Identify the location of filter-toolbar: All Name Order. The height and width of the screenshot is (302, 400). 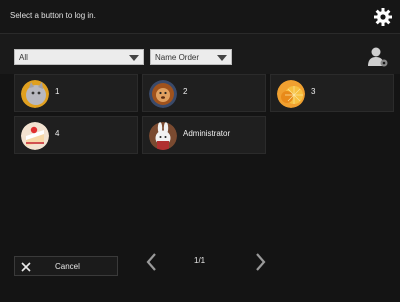
(200, 54).